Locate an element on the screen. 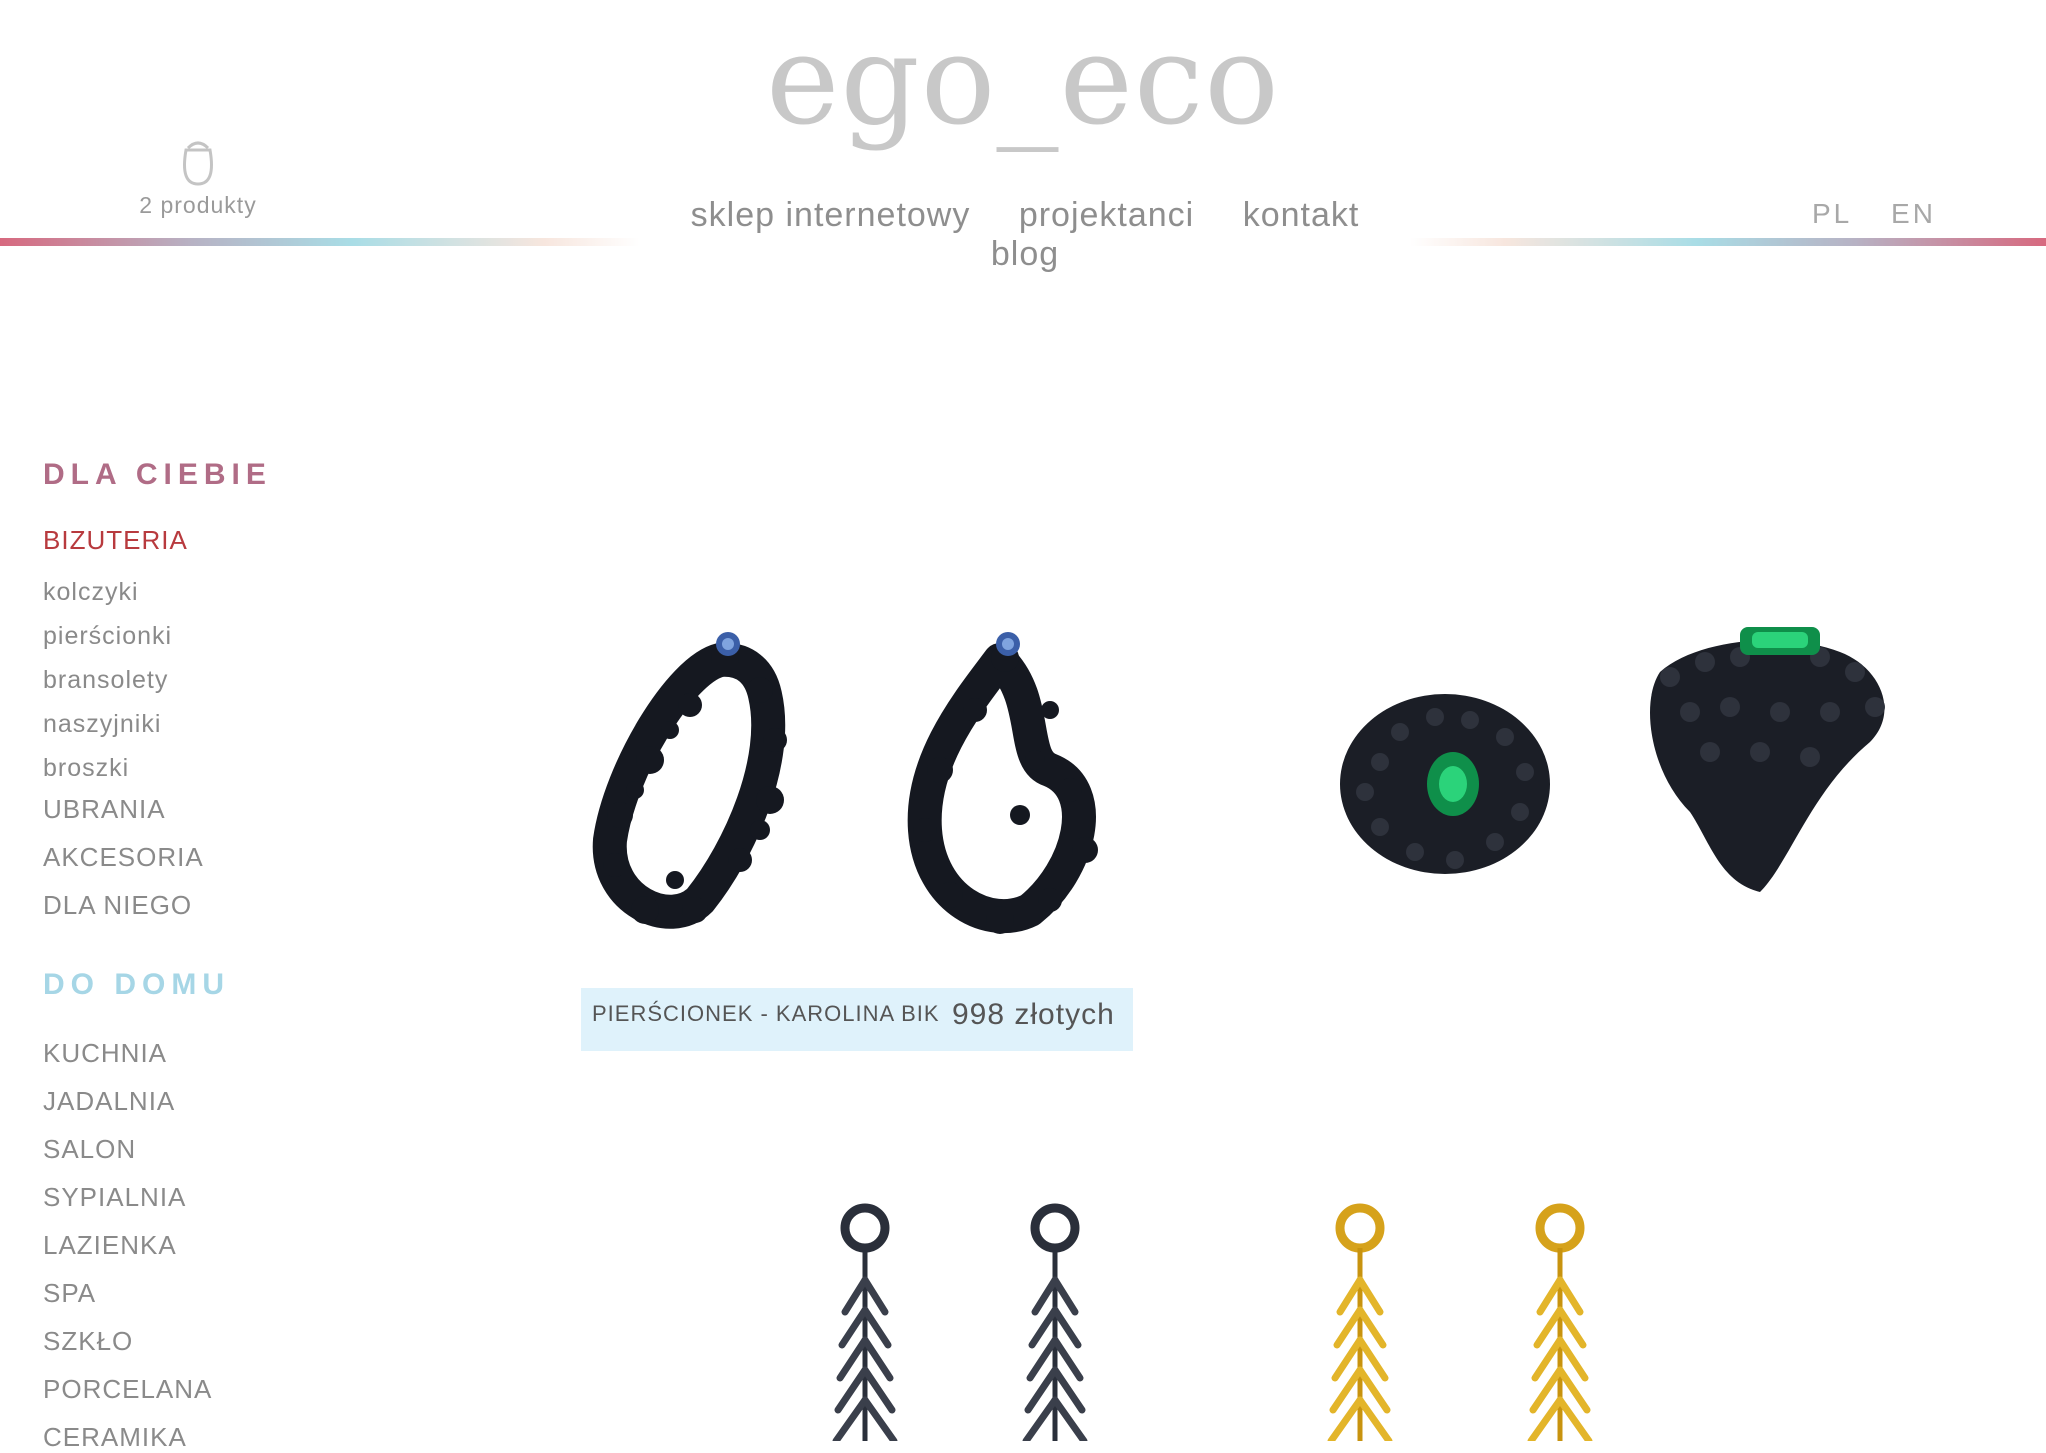 The height and width of the screenshot is (1453, 2046). category-broszki: broszki is located at coordinates (86, 768).